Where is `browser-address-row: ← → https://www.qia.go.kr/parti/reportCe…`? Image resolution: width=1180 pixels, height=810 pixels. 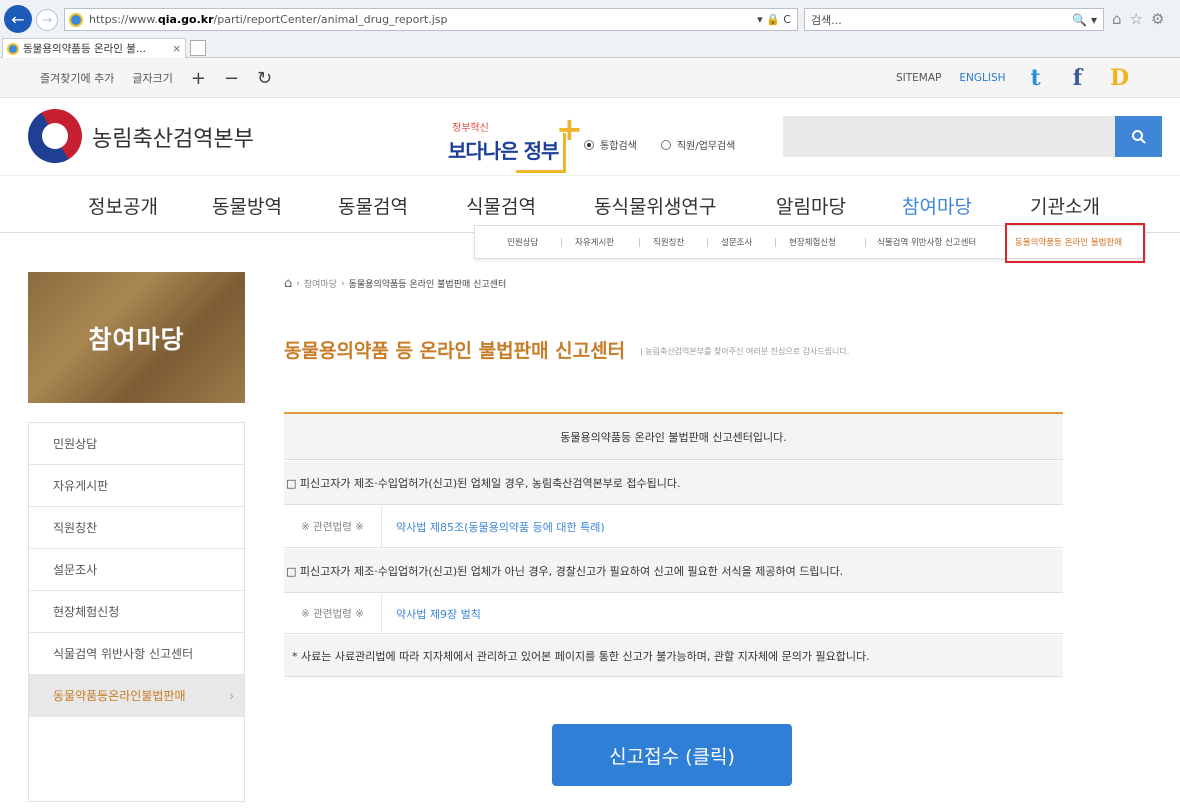
browser-address-row: ← → https://www.qia.go.kr/parti/reportCe… is located at coordinates (590, 19).